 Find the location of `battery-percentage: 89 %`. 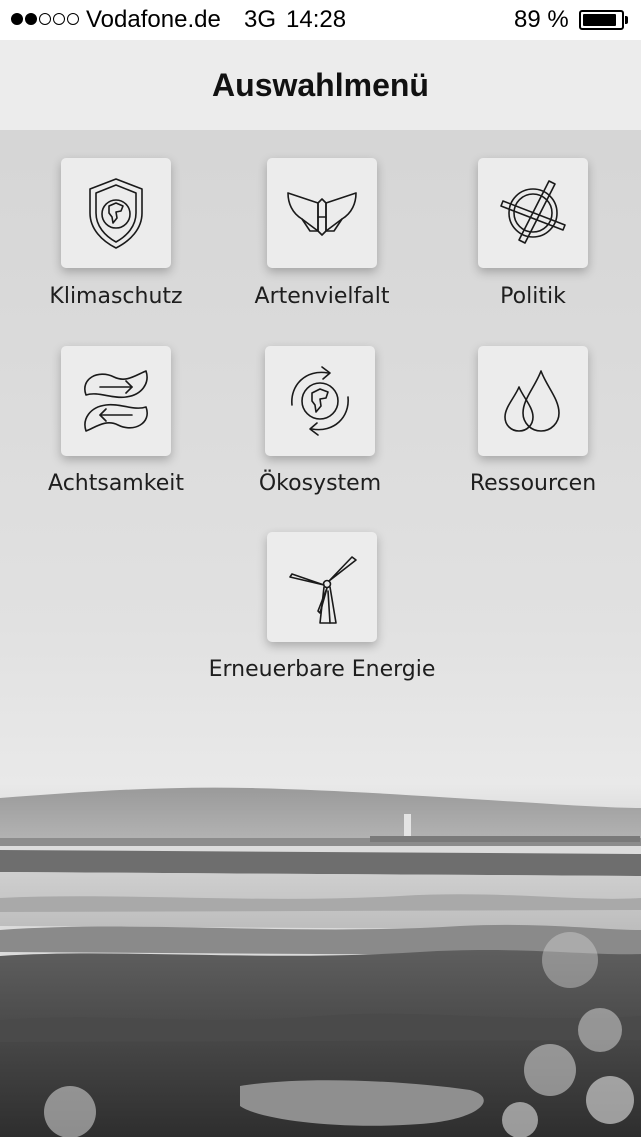

battery-percentage: 89 % is located at coordinates (541, 19).